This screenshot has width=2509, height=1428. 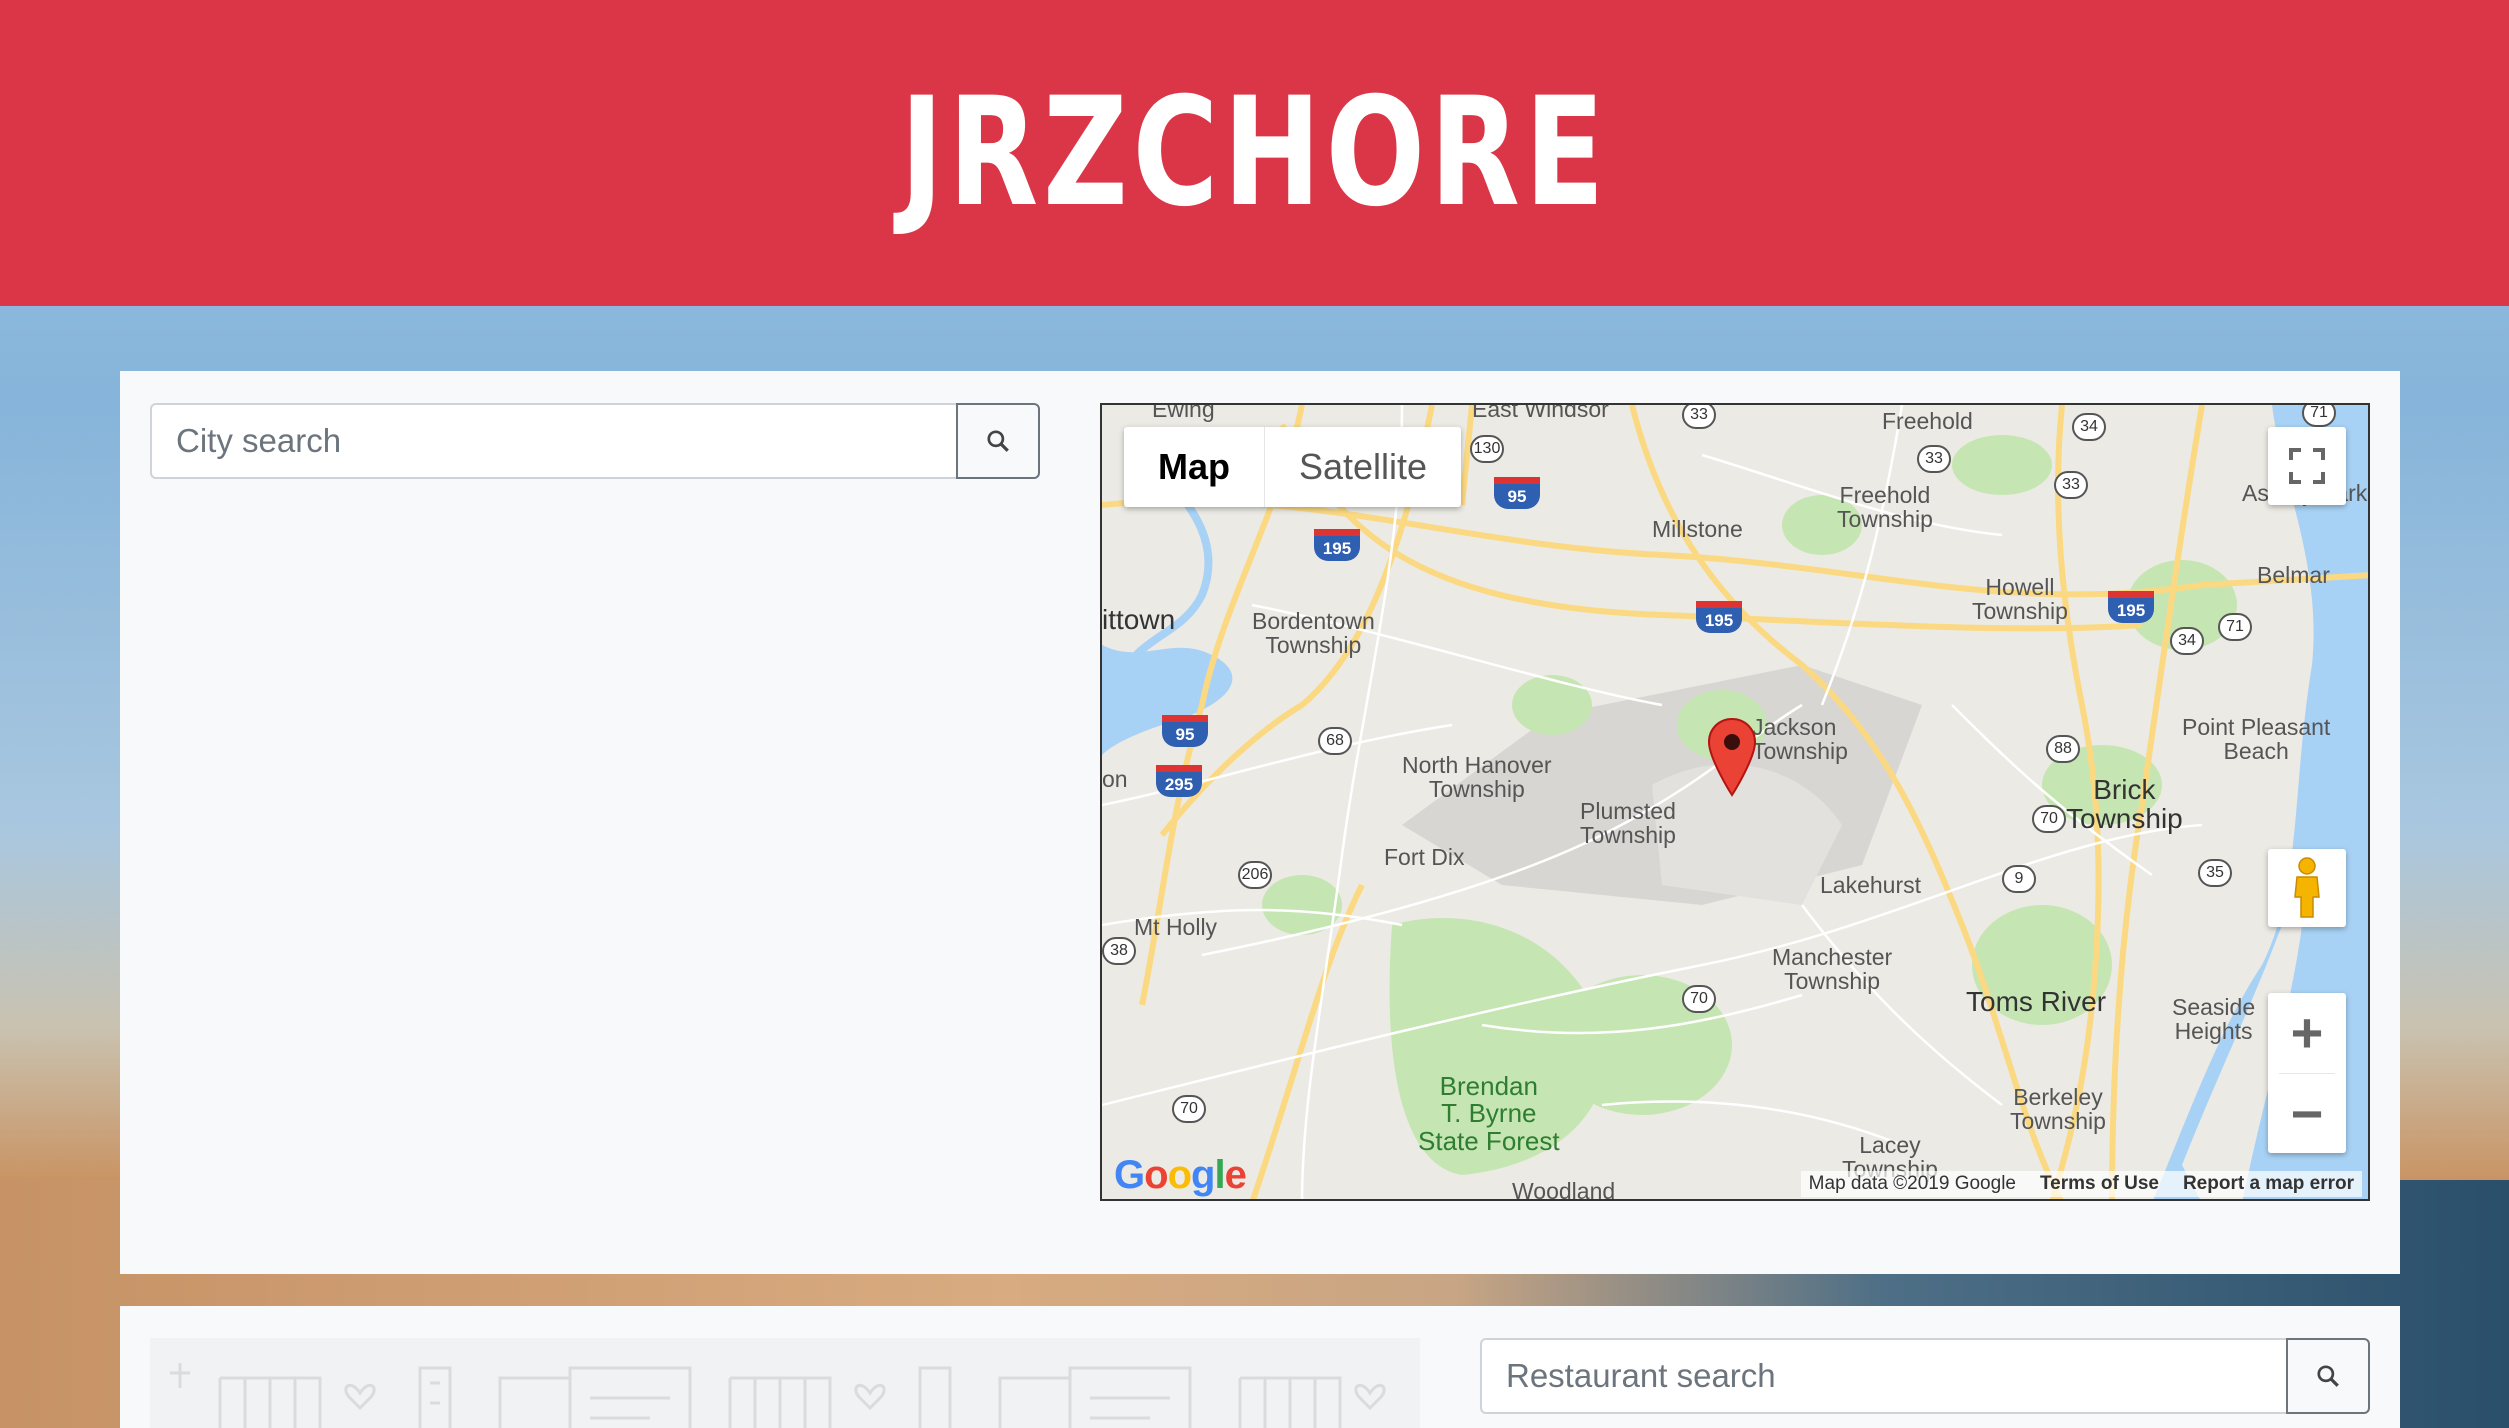 What do you see at coordinates (1180, 1175) in the screenshot?
I see `google-logo: Google` at bounding box center [1180, 1175].